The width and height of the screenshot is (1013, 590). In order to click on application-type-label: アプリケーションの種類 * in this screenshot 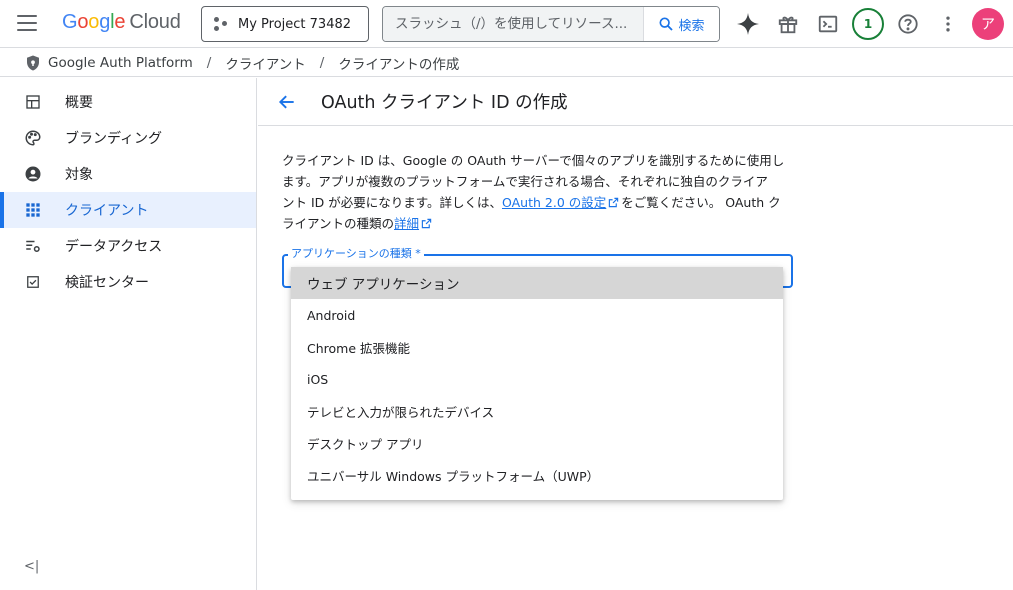, I will do `click(356, 253)`.